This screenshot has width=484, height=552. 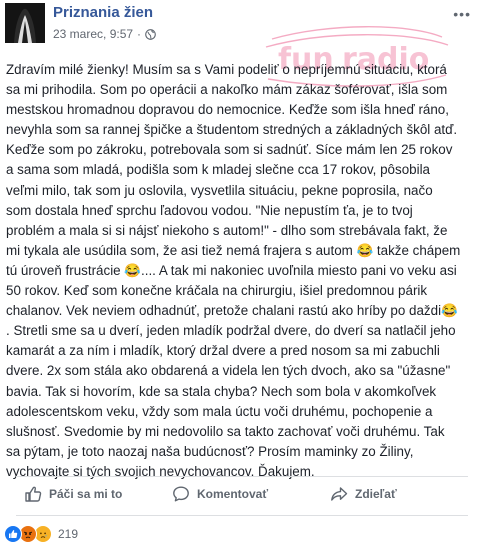 What do you see at coordinates (33, 494) in the screenshot?
I see `thumbs-up-icon` at bounding box center [33, 494].